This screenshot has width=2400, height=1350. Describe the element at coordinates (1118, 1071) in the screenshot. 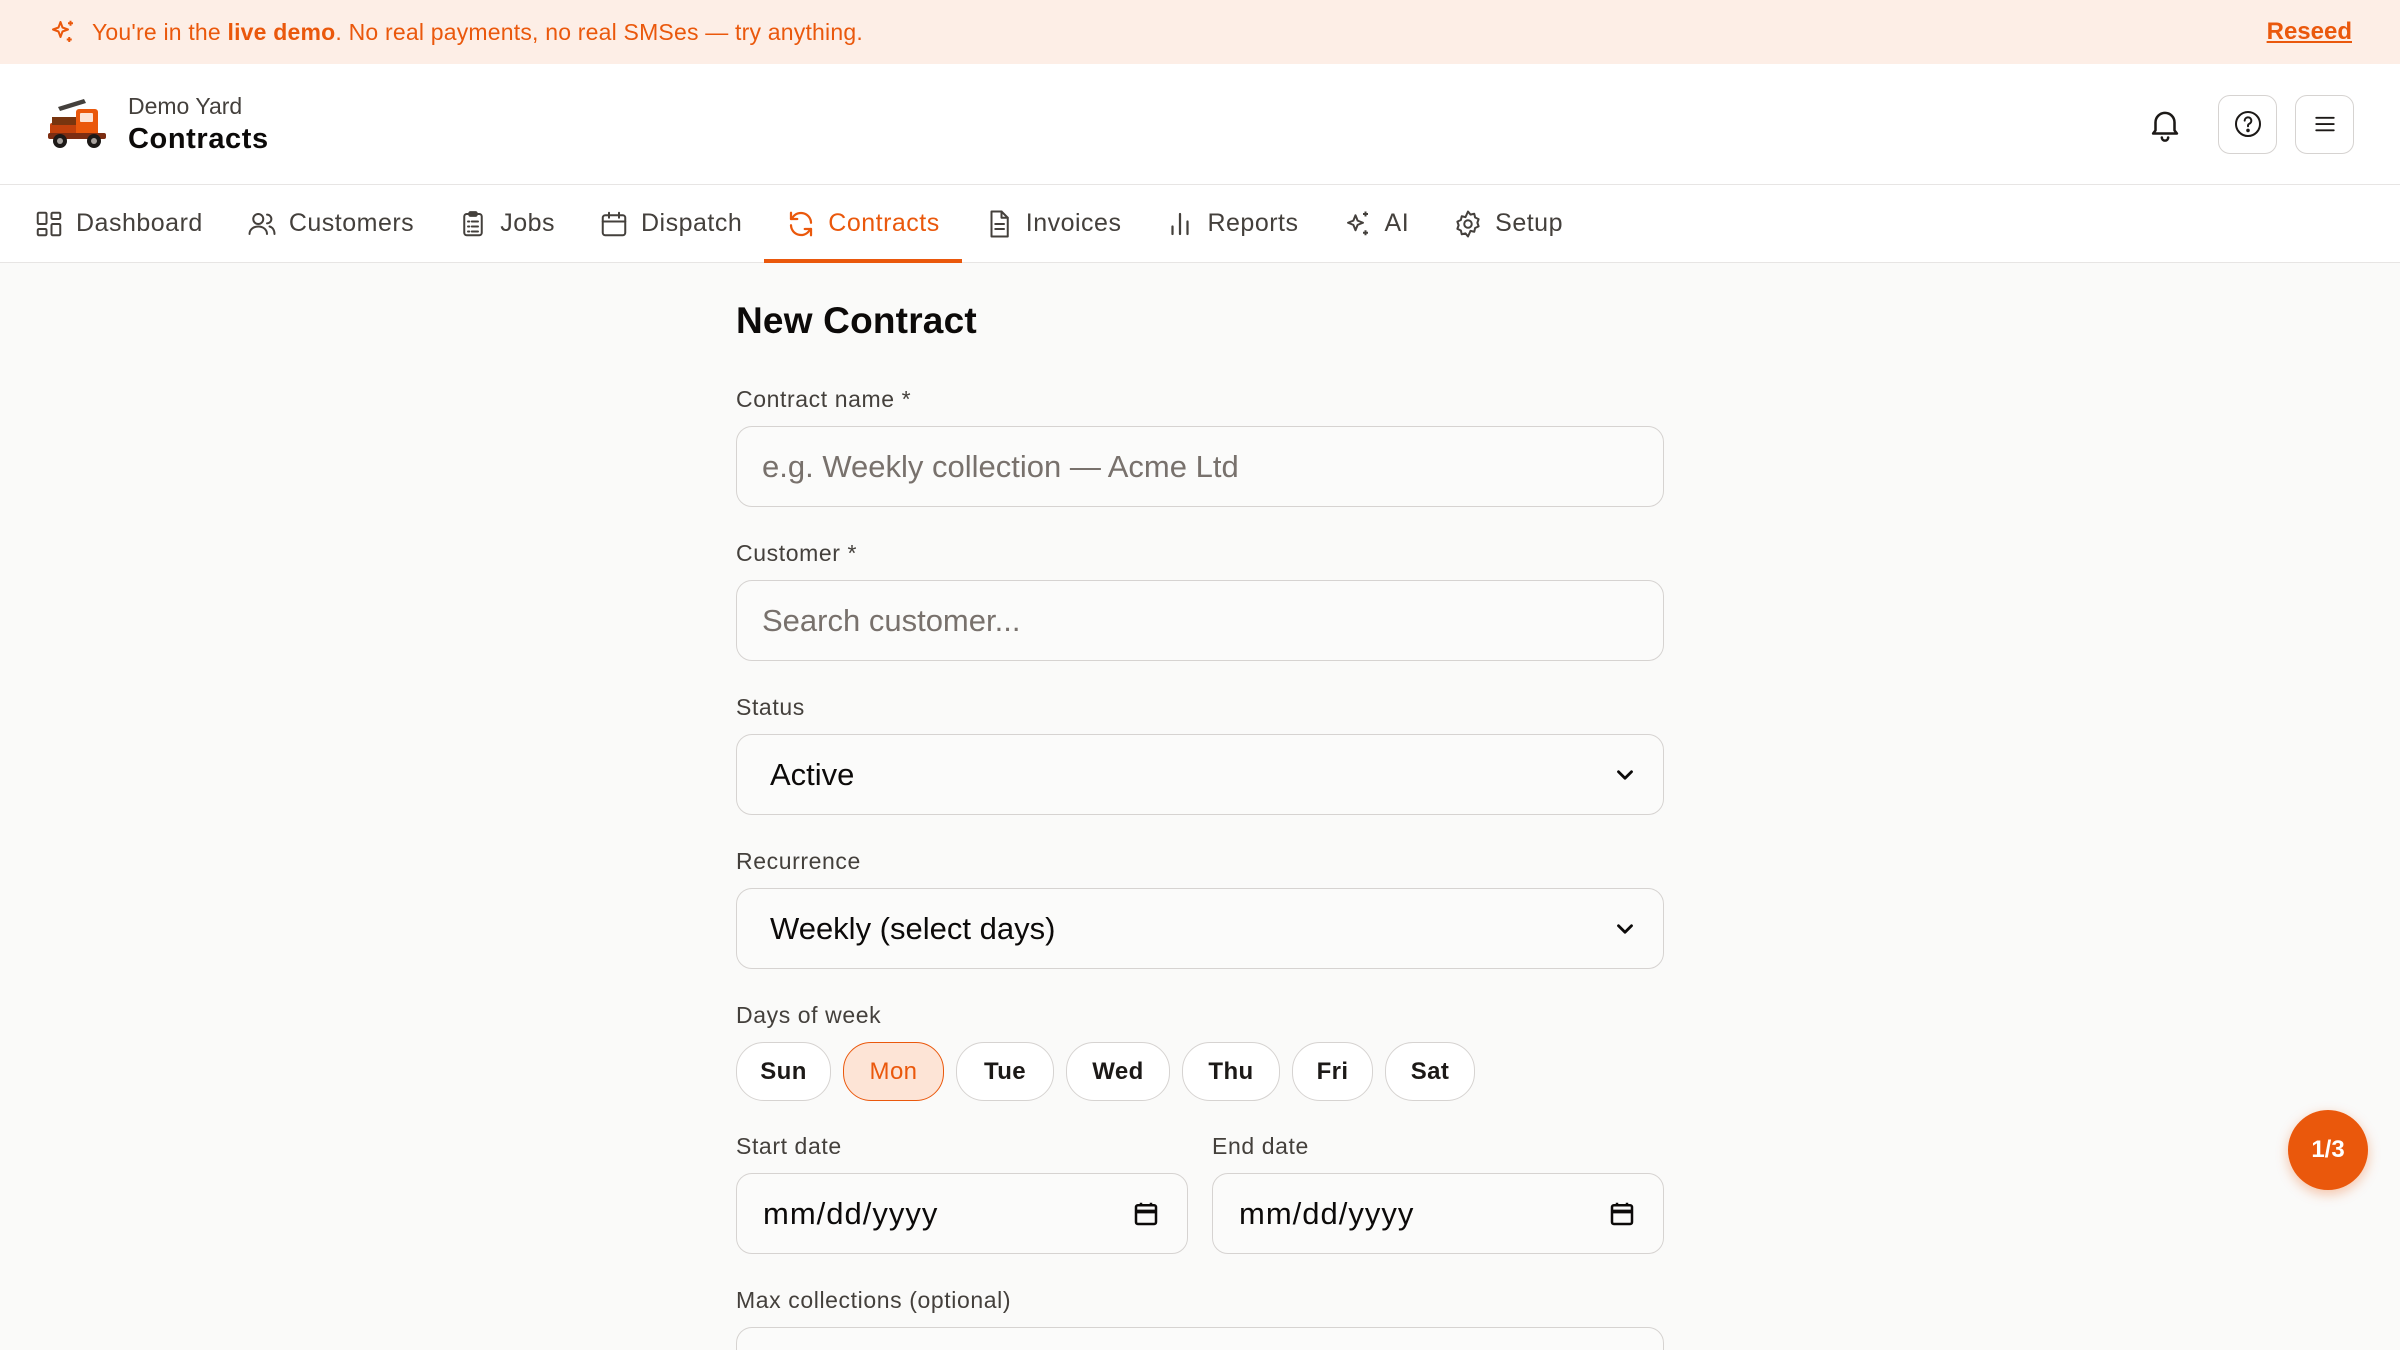

I see `day-toggle-wed: Wed` at that location.